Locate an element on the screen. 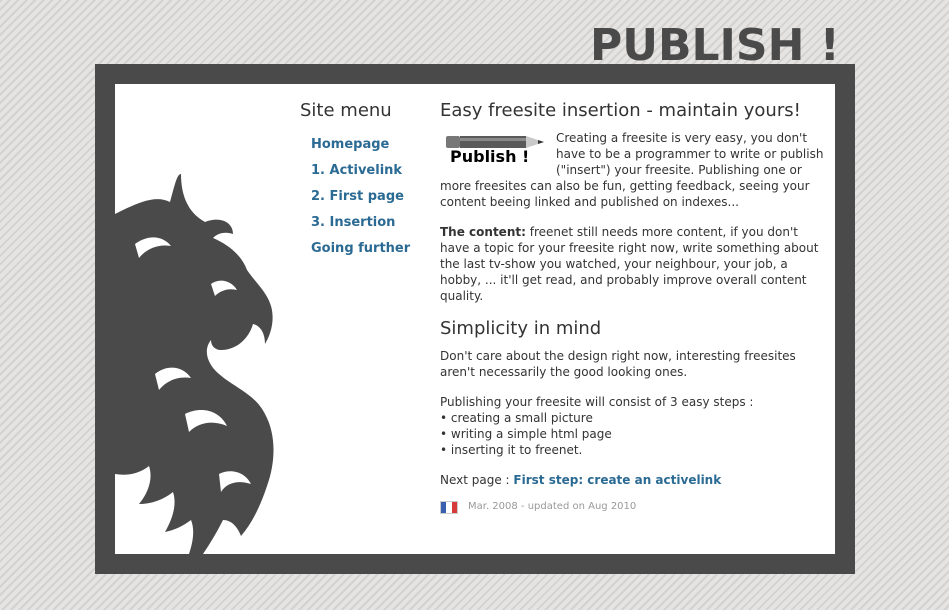 This screenshot has width=949, height=610. step-item: • inserting it to freenet. is located at coordinates (511, 450).